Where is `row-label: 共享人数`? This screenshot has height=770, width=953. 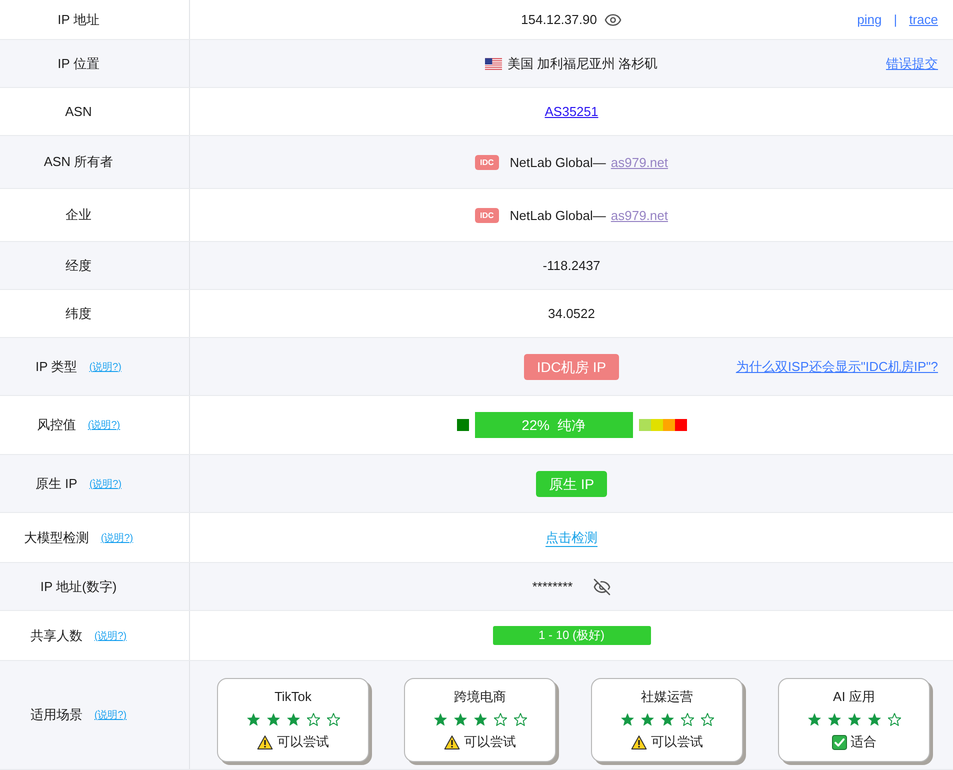 row-label: 共享人数 is located at coordinates (56, 635).